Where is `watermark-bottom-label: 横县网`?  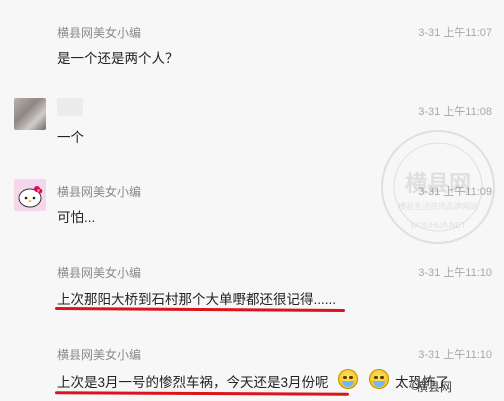 watermark-bottom-label: 横县网 is located at coordinates (434, 387).